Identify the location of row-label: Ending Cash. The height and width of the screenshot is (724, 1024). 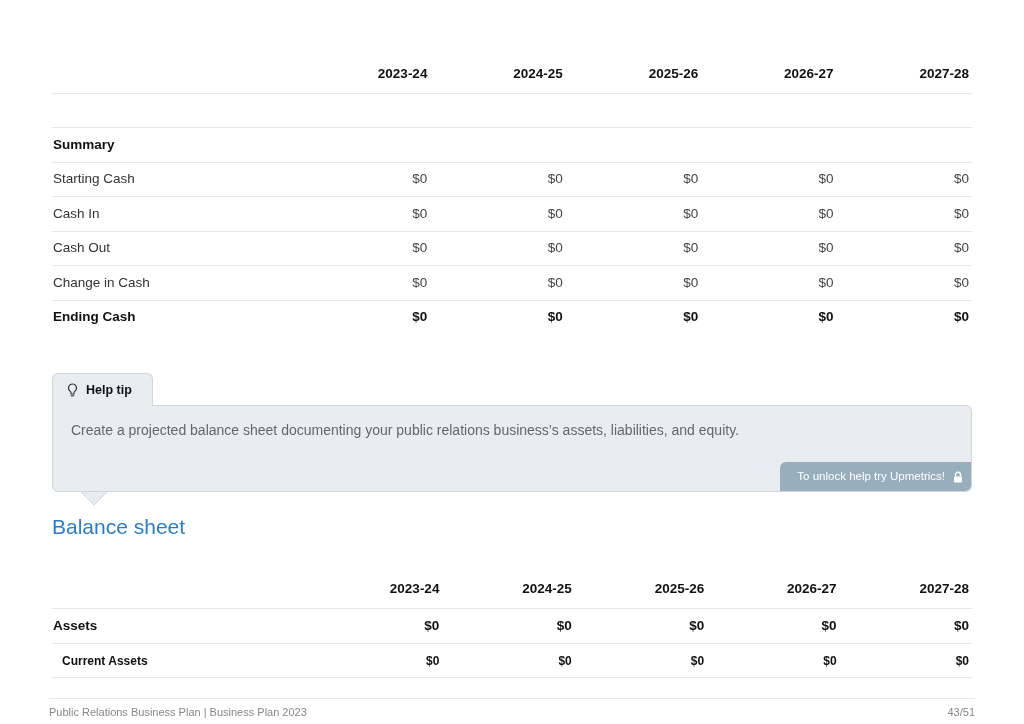
(94, 317).